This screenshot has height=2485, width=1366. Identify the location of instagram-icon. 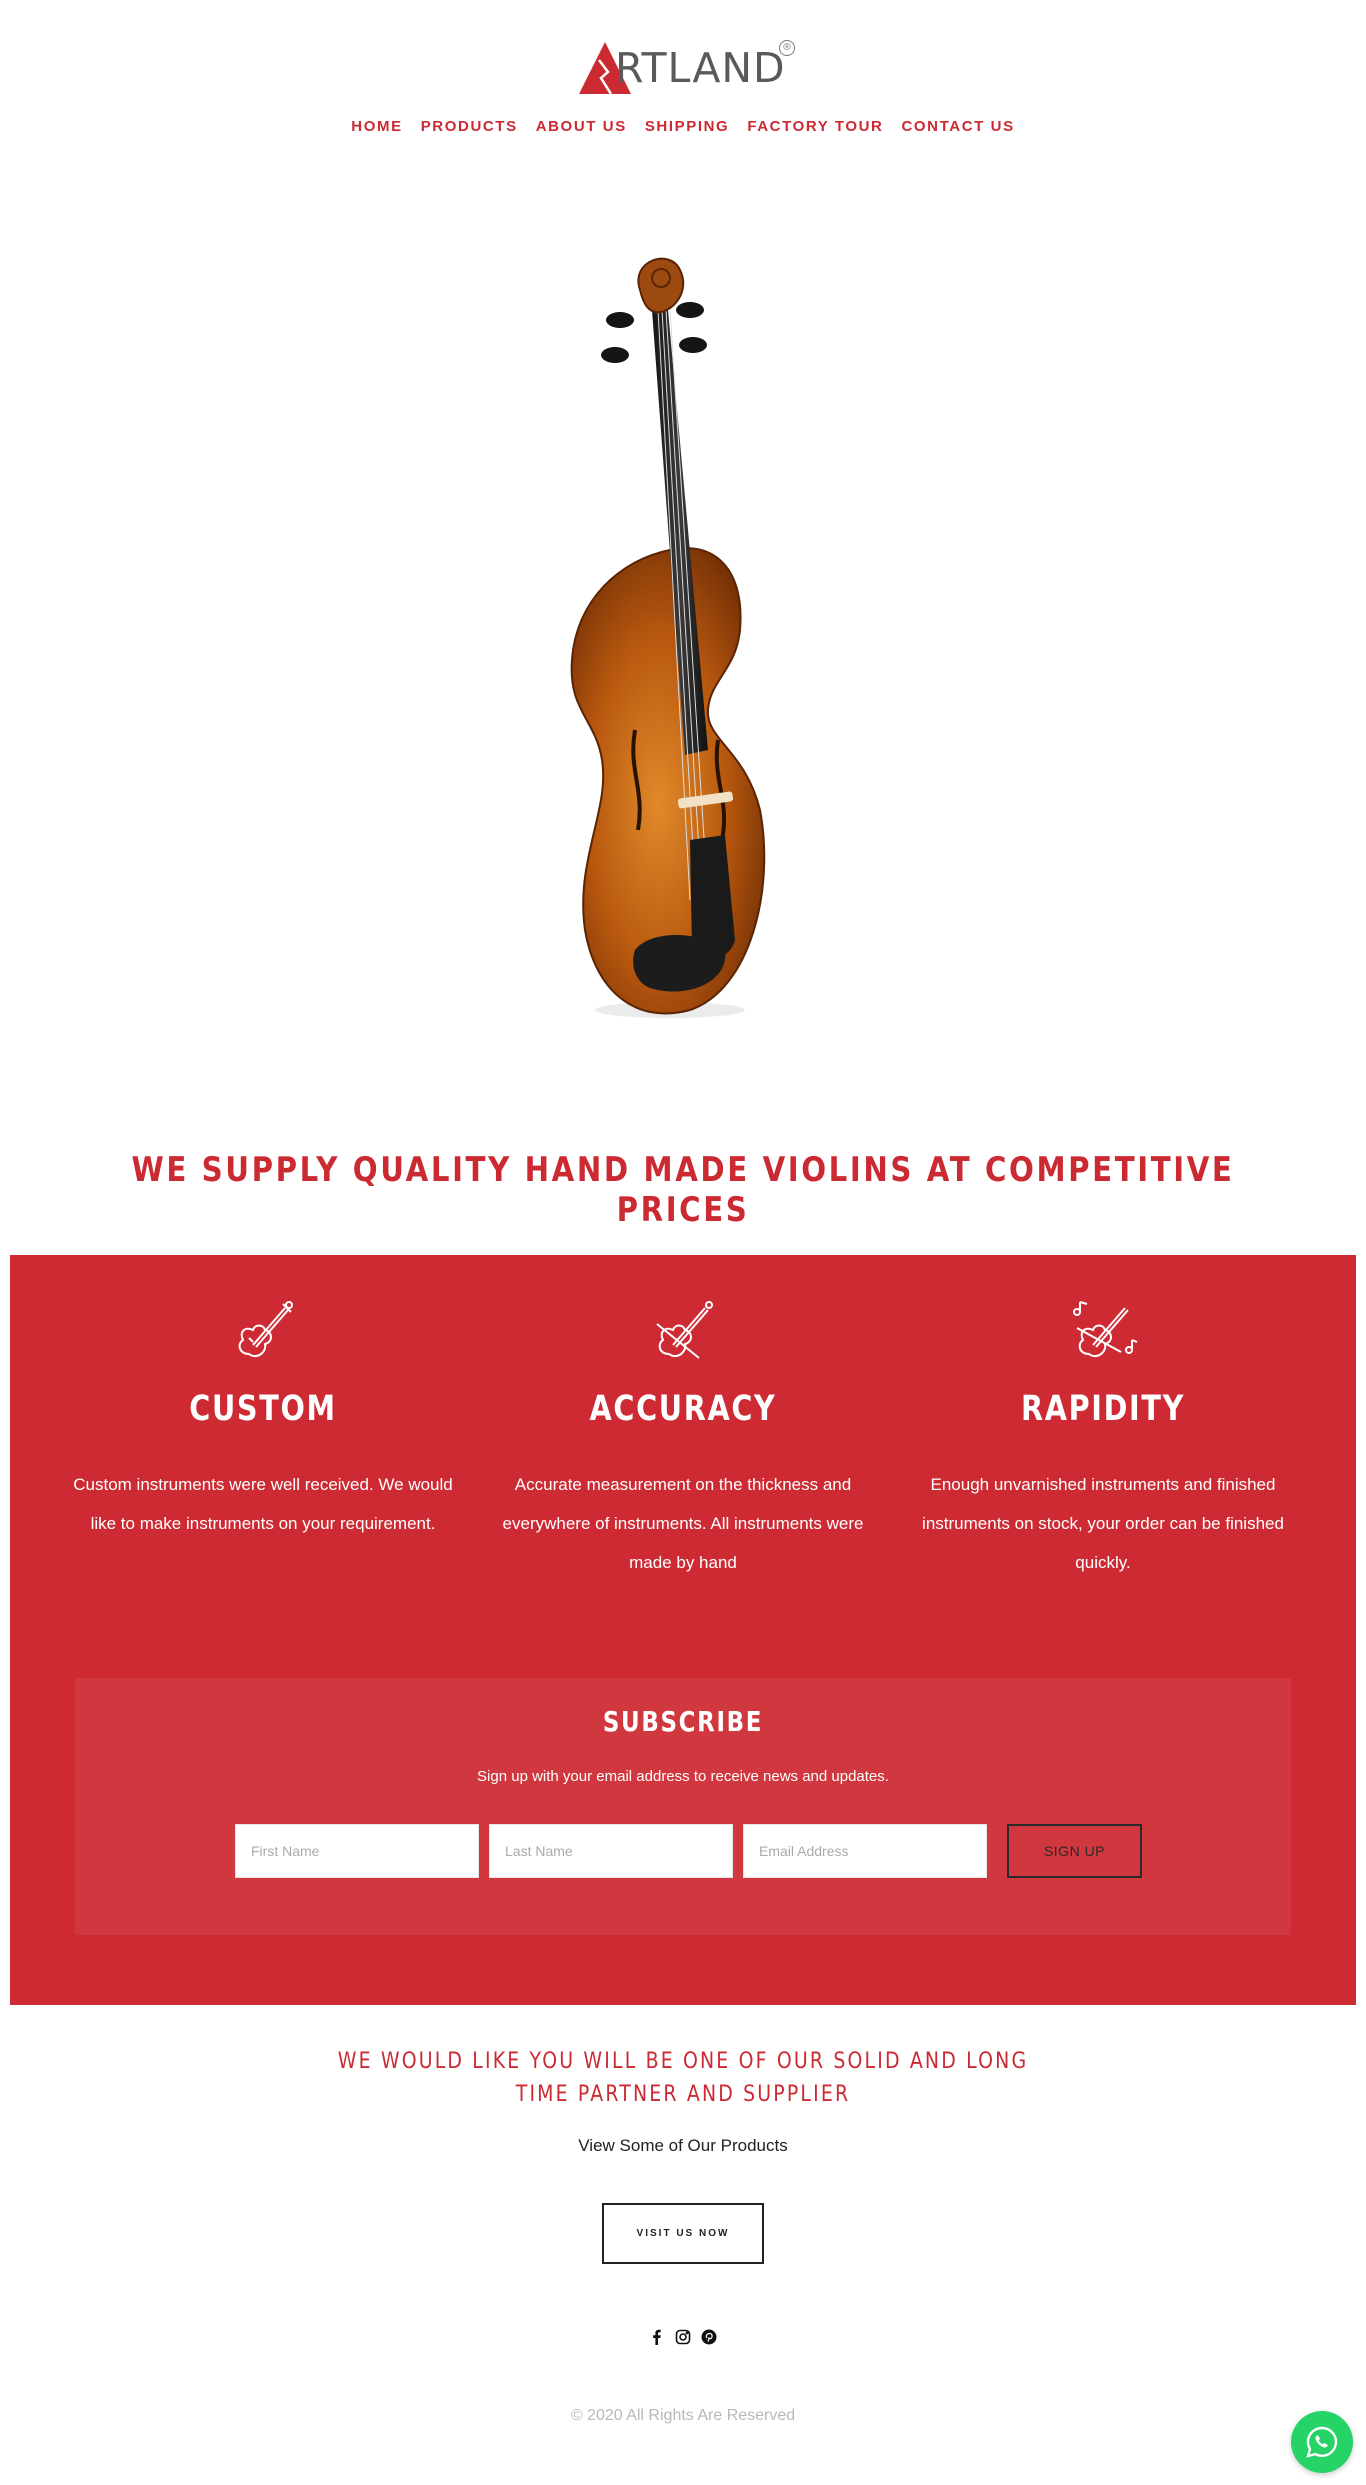
(683, 2337).